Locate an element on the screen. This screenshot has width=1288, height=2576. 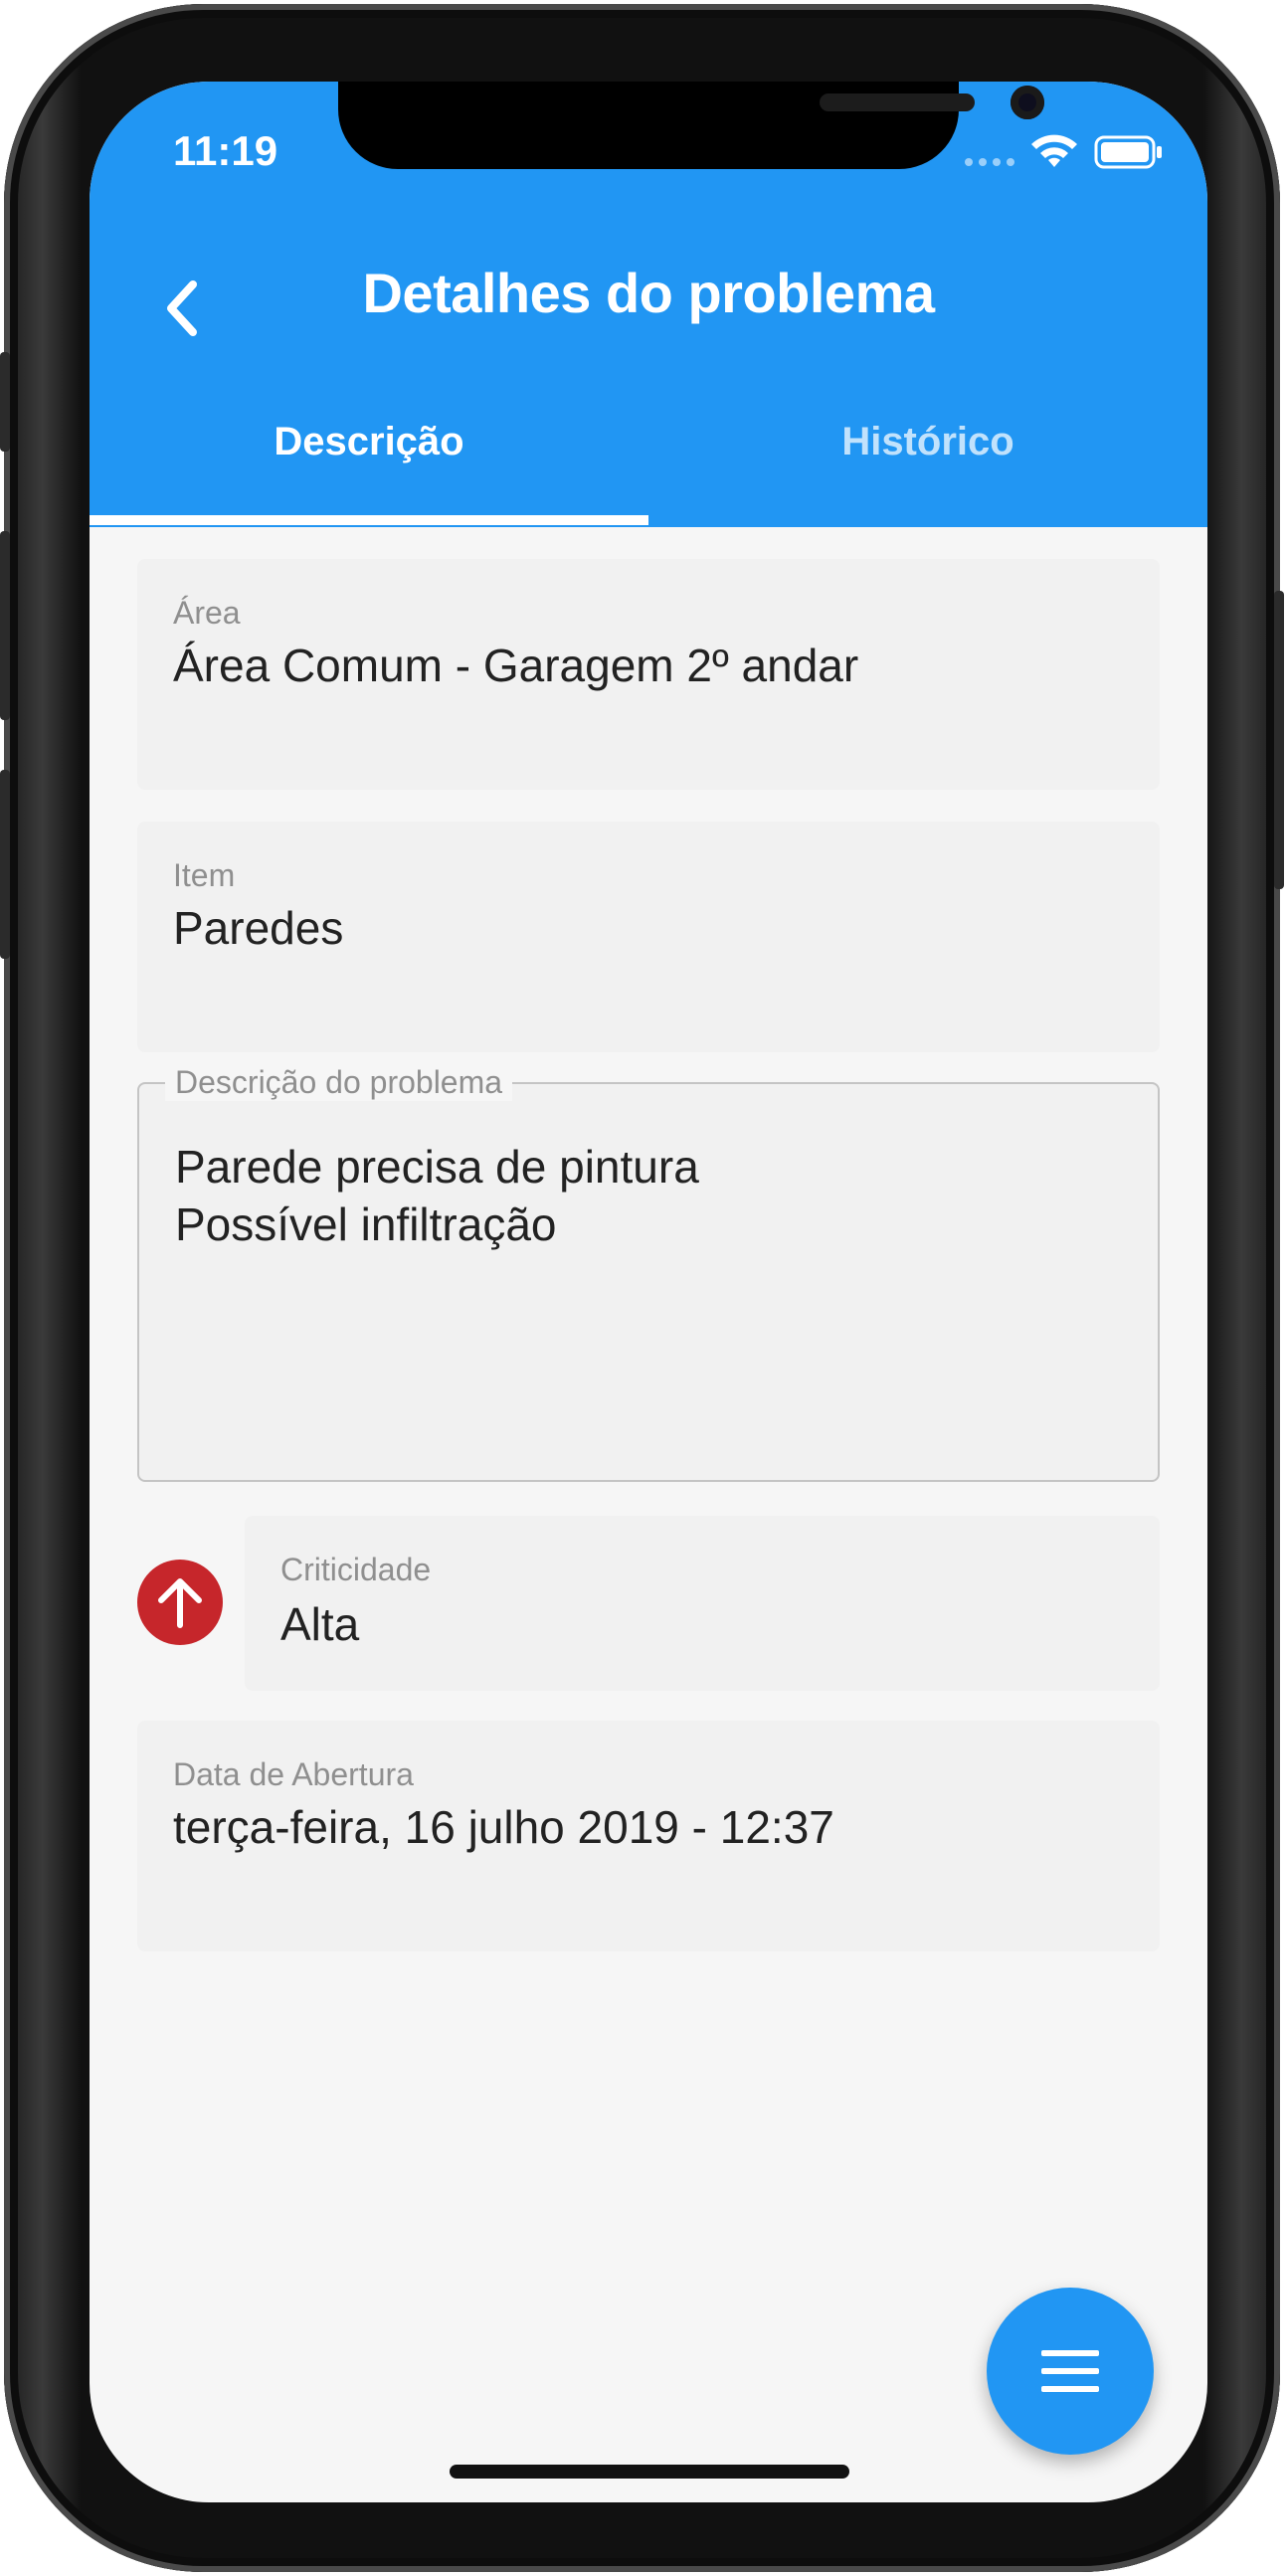
volume-down-button is located at coordinates (5, 864).